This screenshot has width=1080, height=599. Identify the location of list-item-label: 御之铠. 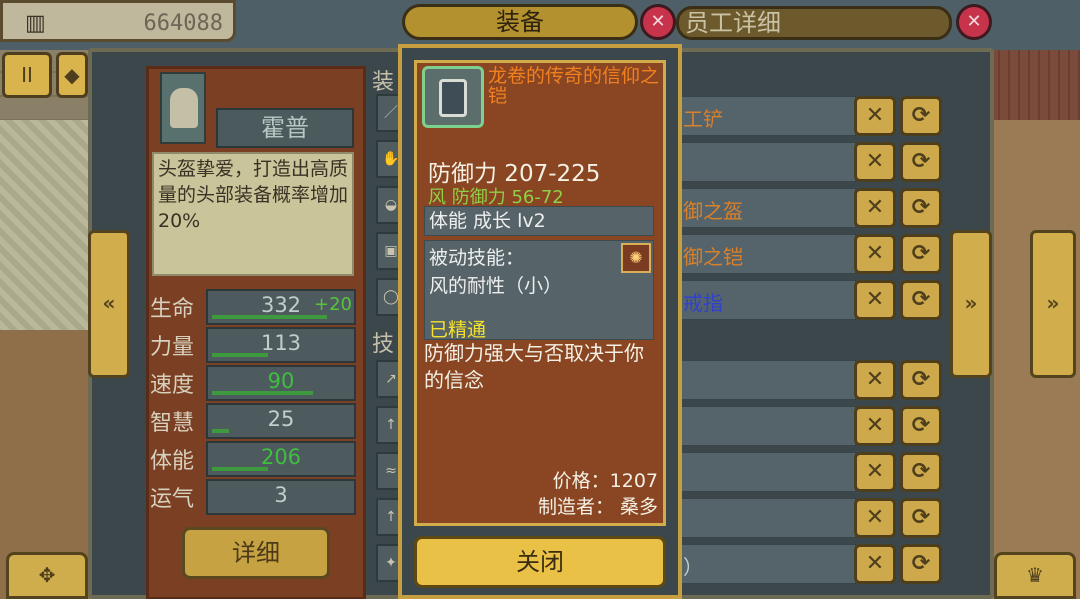
(713, 257).